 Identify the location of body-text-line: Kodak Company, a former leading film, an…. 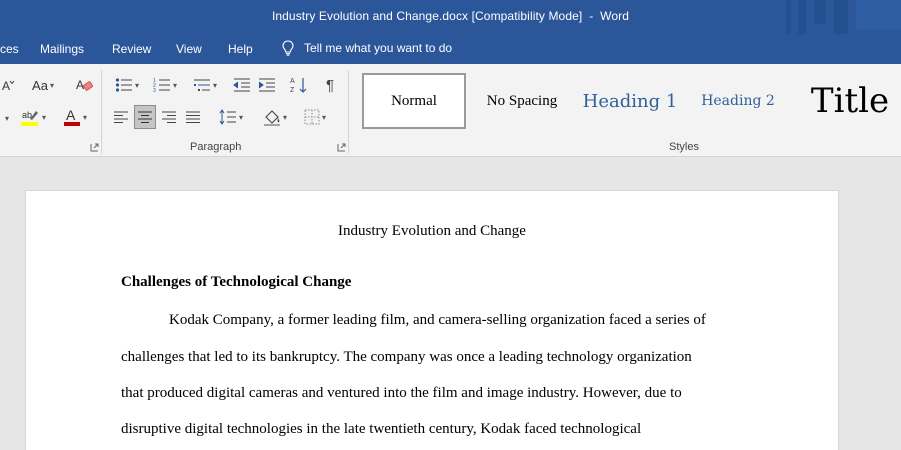
(437, 320).